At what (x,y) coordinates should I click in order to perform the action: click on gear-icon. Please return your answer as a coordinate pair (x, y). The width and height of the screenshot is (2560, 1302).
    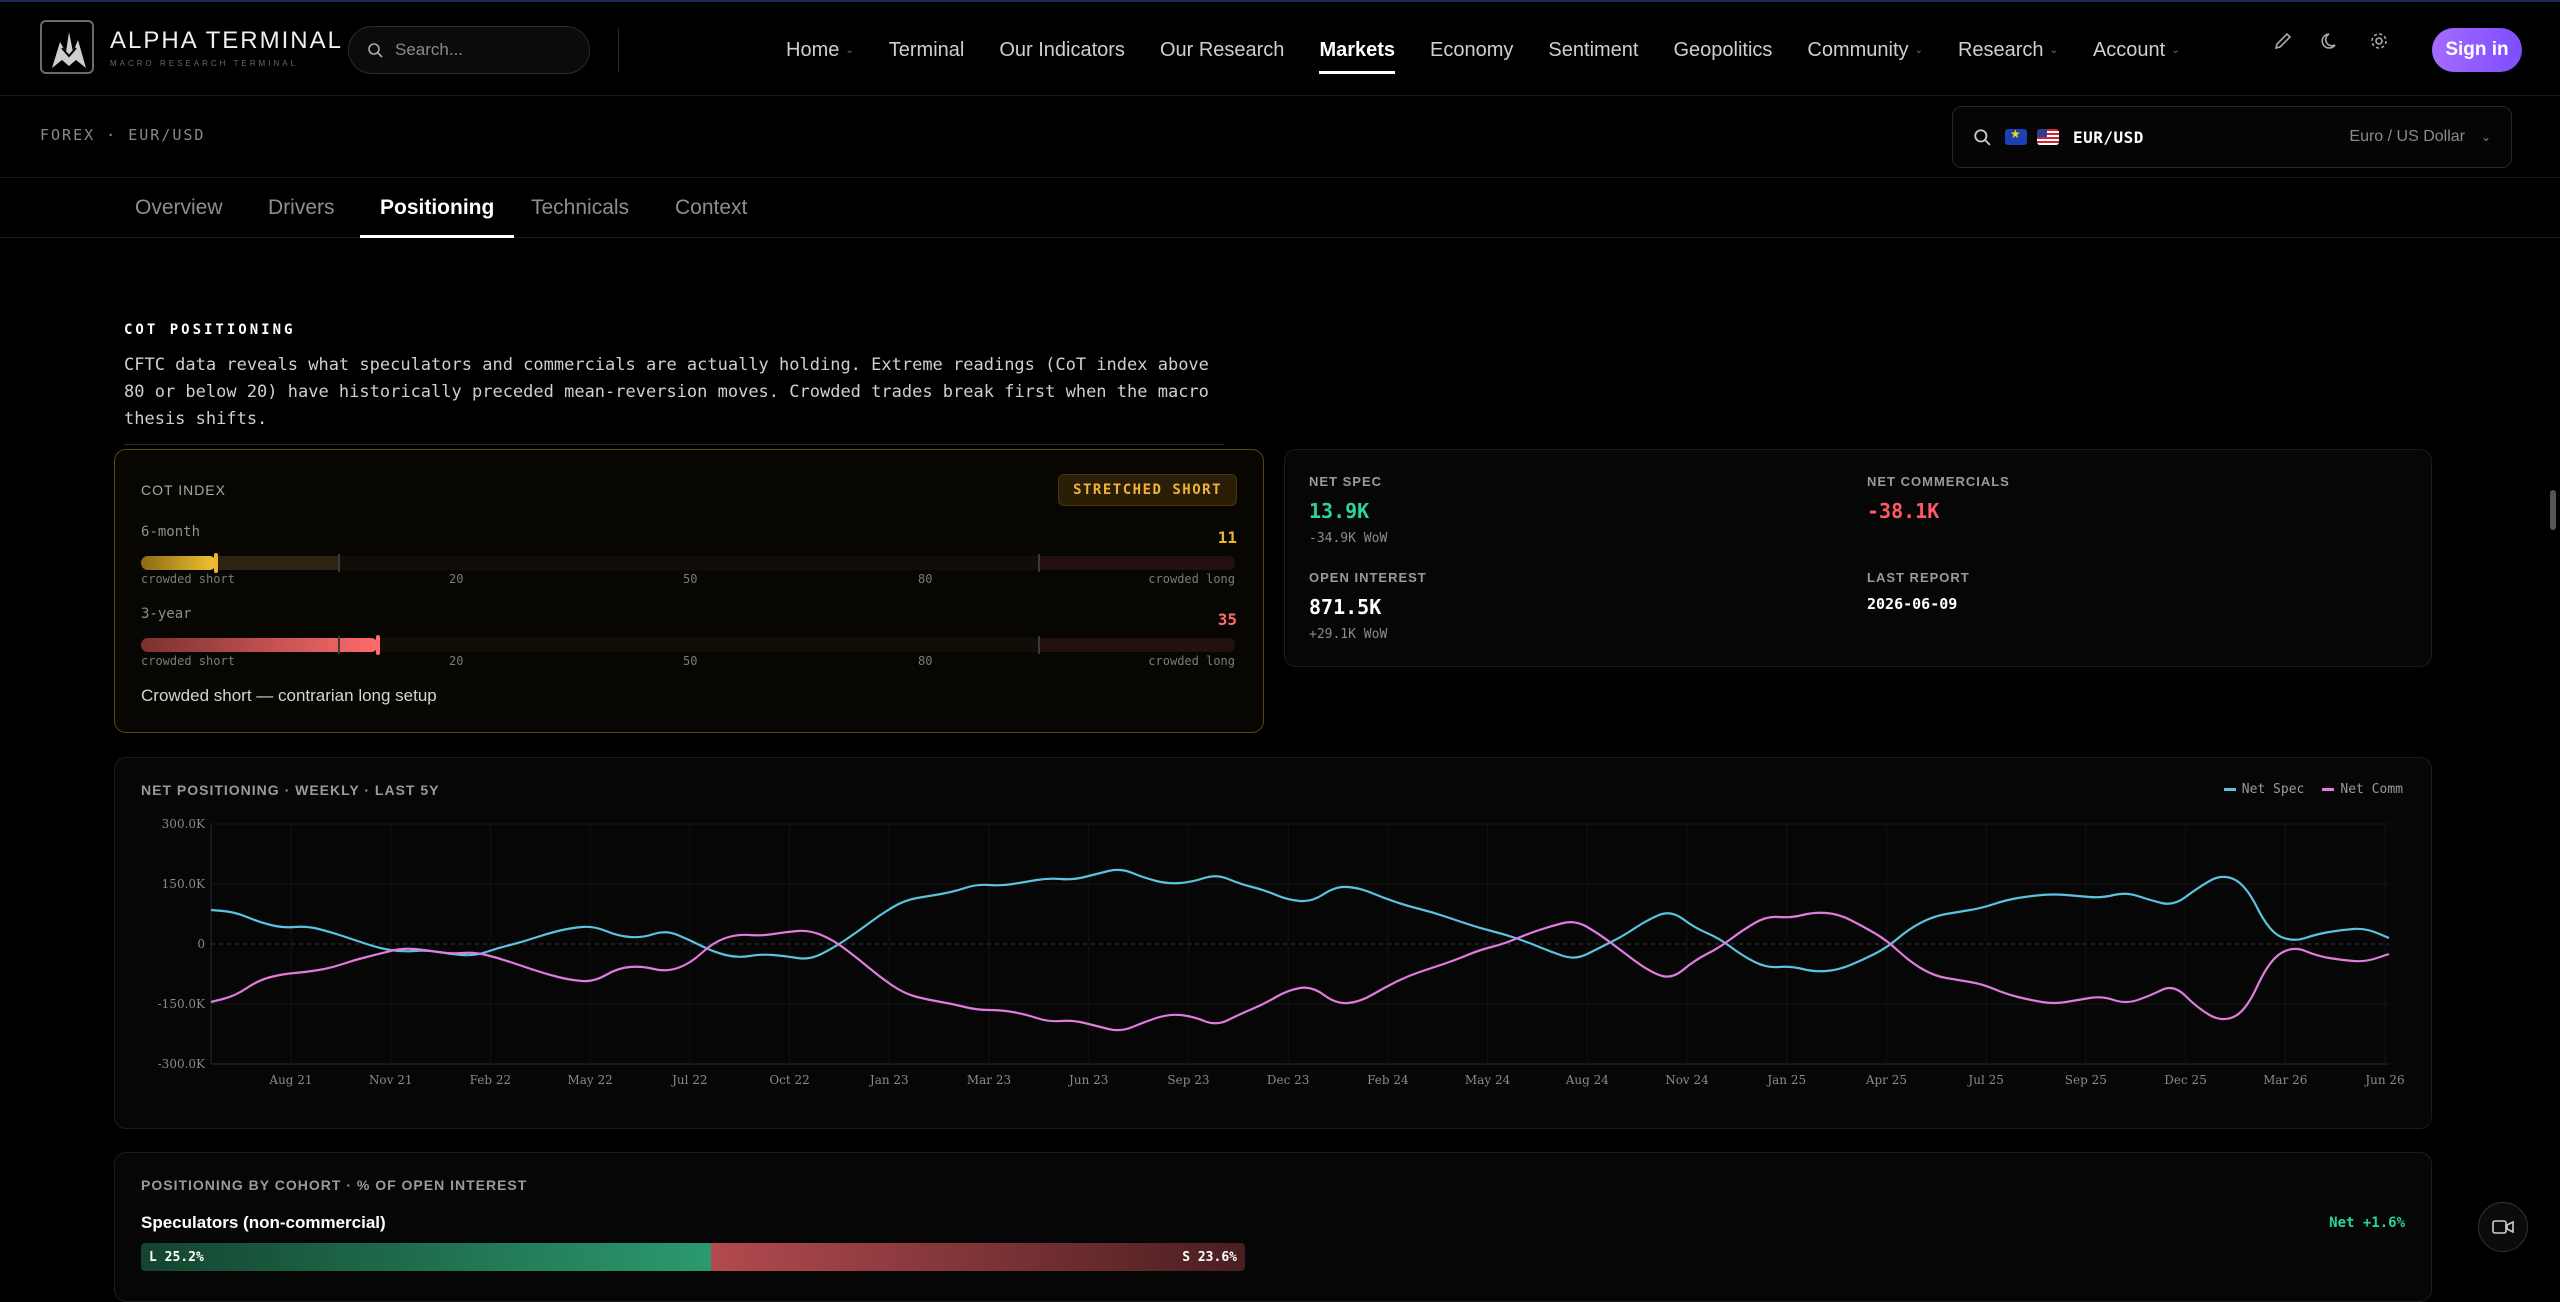
    Looking at the image, I should click on (2379, 41).